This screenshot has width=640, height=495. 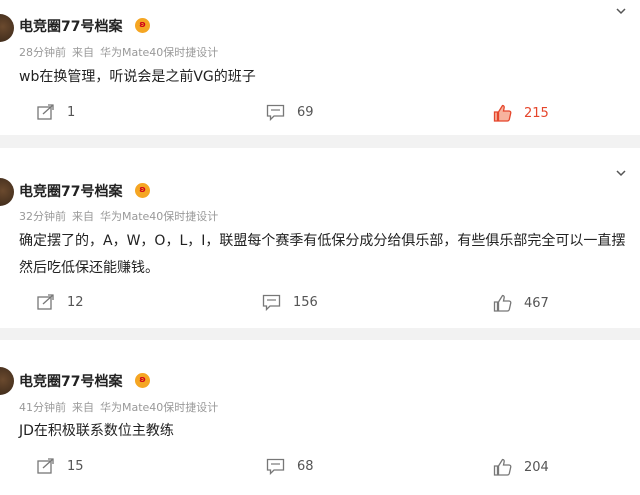 What do you see at coordinates (96, 431) in the screenshot?
I see `post-text: JD在积极联系数位主教练` at bounding box center [96, 431].